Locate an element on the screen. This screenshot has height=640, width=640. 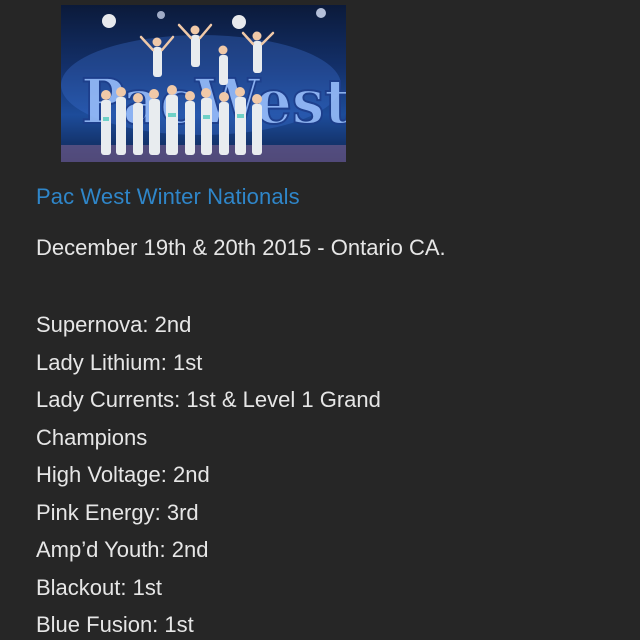
event-title-link: Pac West Winter Nationals is located at coordinates (168, 197).